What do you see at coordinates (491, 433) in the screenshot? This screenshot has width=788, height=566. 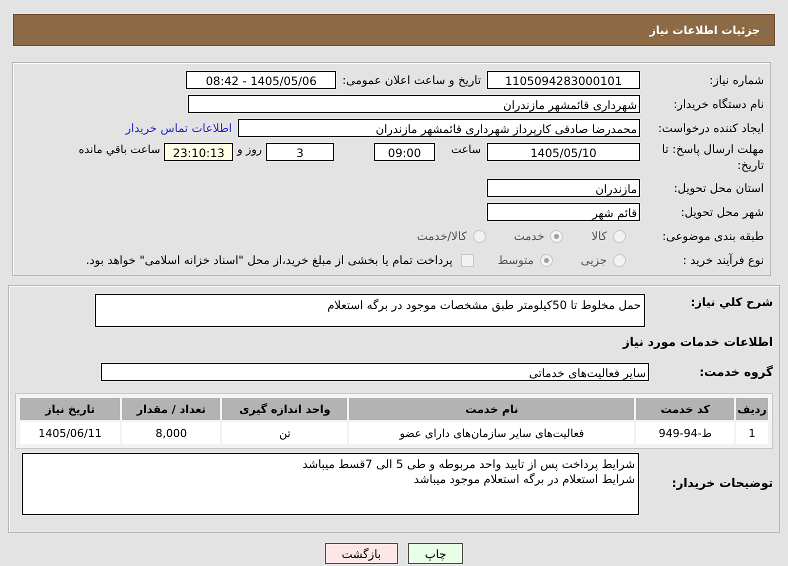 I see `table-cell: فعالیت‌های سایر سازمان‌های دارای عضو` at bounding box center [491, 433].